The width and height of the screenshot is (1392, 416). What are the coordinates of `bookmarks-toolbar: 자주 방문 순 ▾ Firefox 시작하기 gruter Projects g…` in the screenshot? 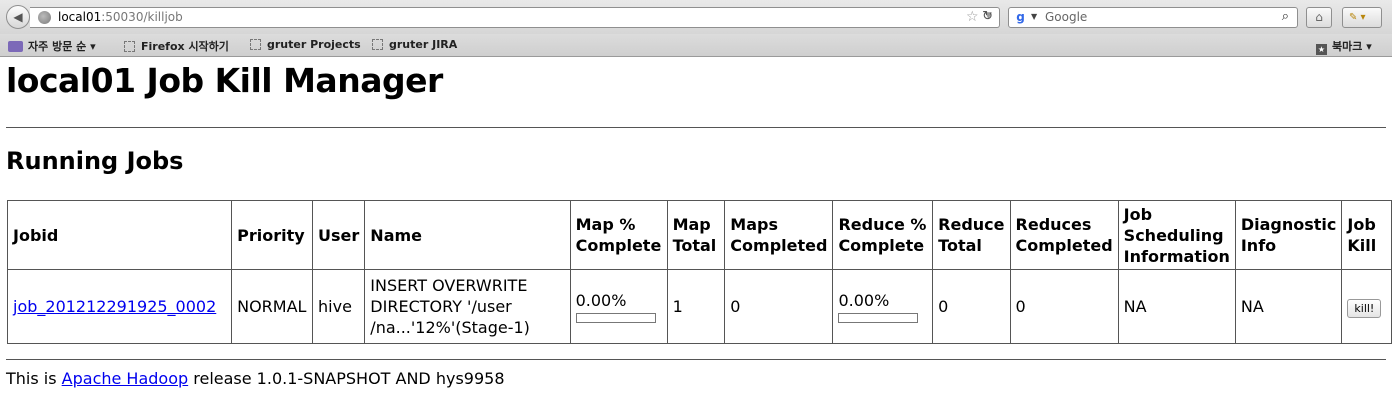 It's located at (696, 45).